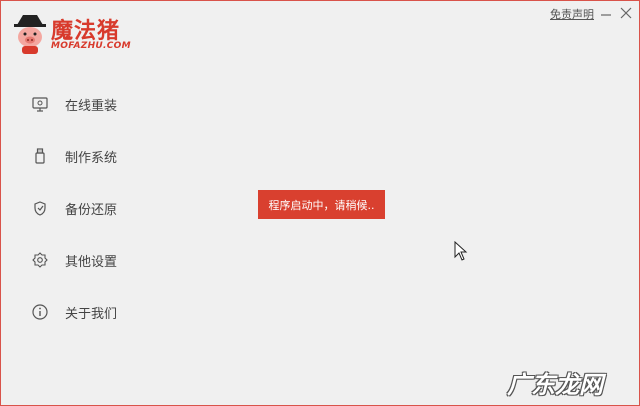 The height and width of the screenshot is (406, 640). What do you see at coordinates (30, 34) in the screenshot?
I see `pig-mascot-icon` at bounding box center [30, 34].